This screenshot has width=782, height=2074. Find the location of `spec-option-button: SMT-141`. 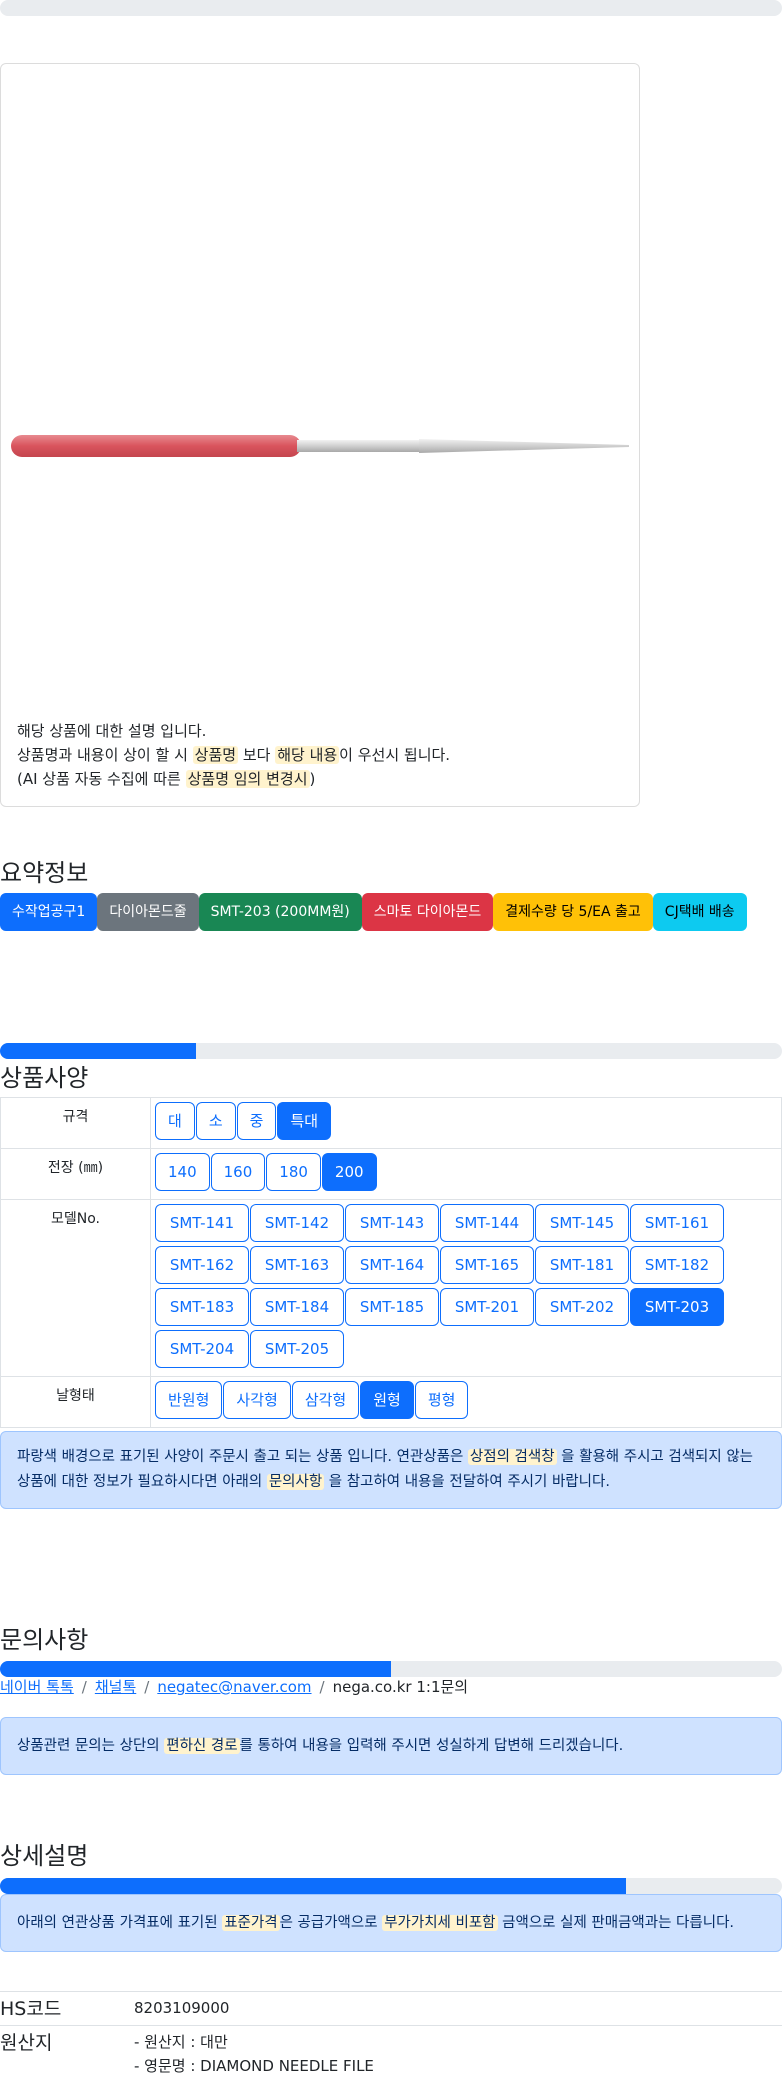

spec-option-button: SMT-141 is located at coordinates (202, 1223).